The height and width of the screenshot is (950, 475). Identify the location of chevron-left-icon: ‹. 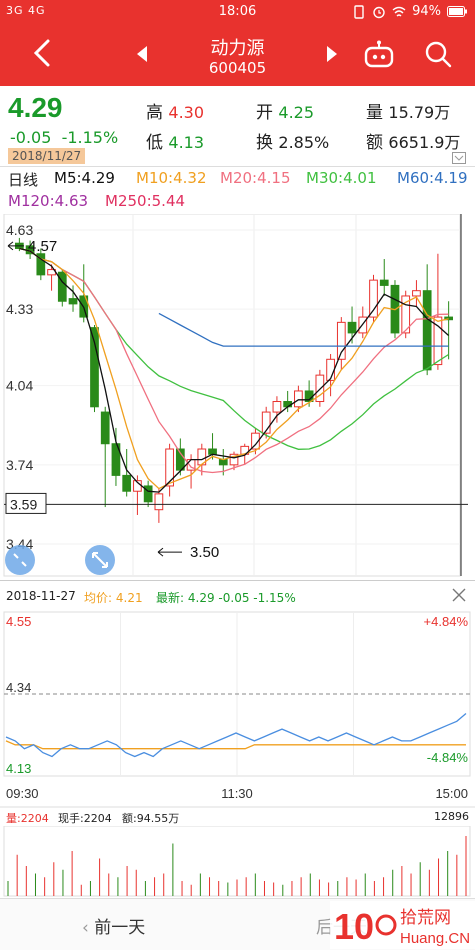
(88, 928).